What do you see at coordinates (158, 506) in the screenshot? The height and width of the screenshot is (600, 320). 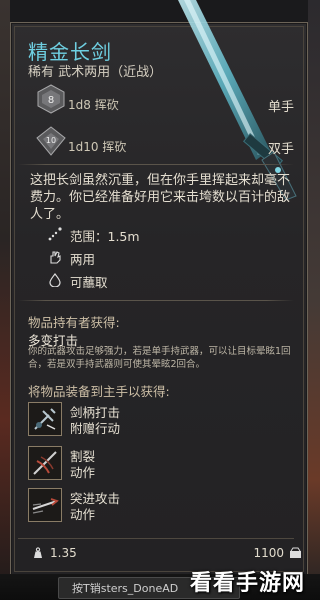 I see `perk-rush-attack: 突进攻击 动作` at bounding box center [158, 506].